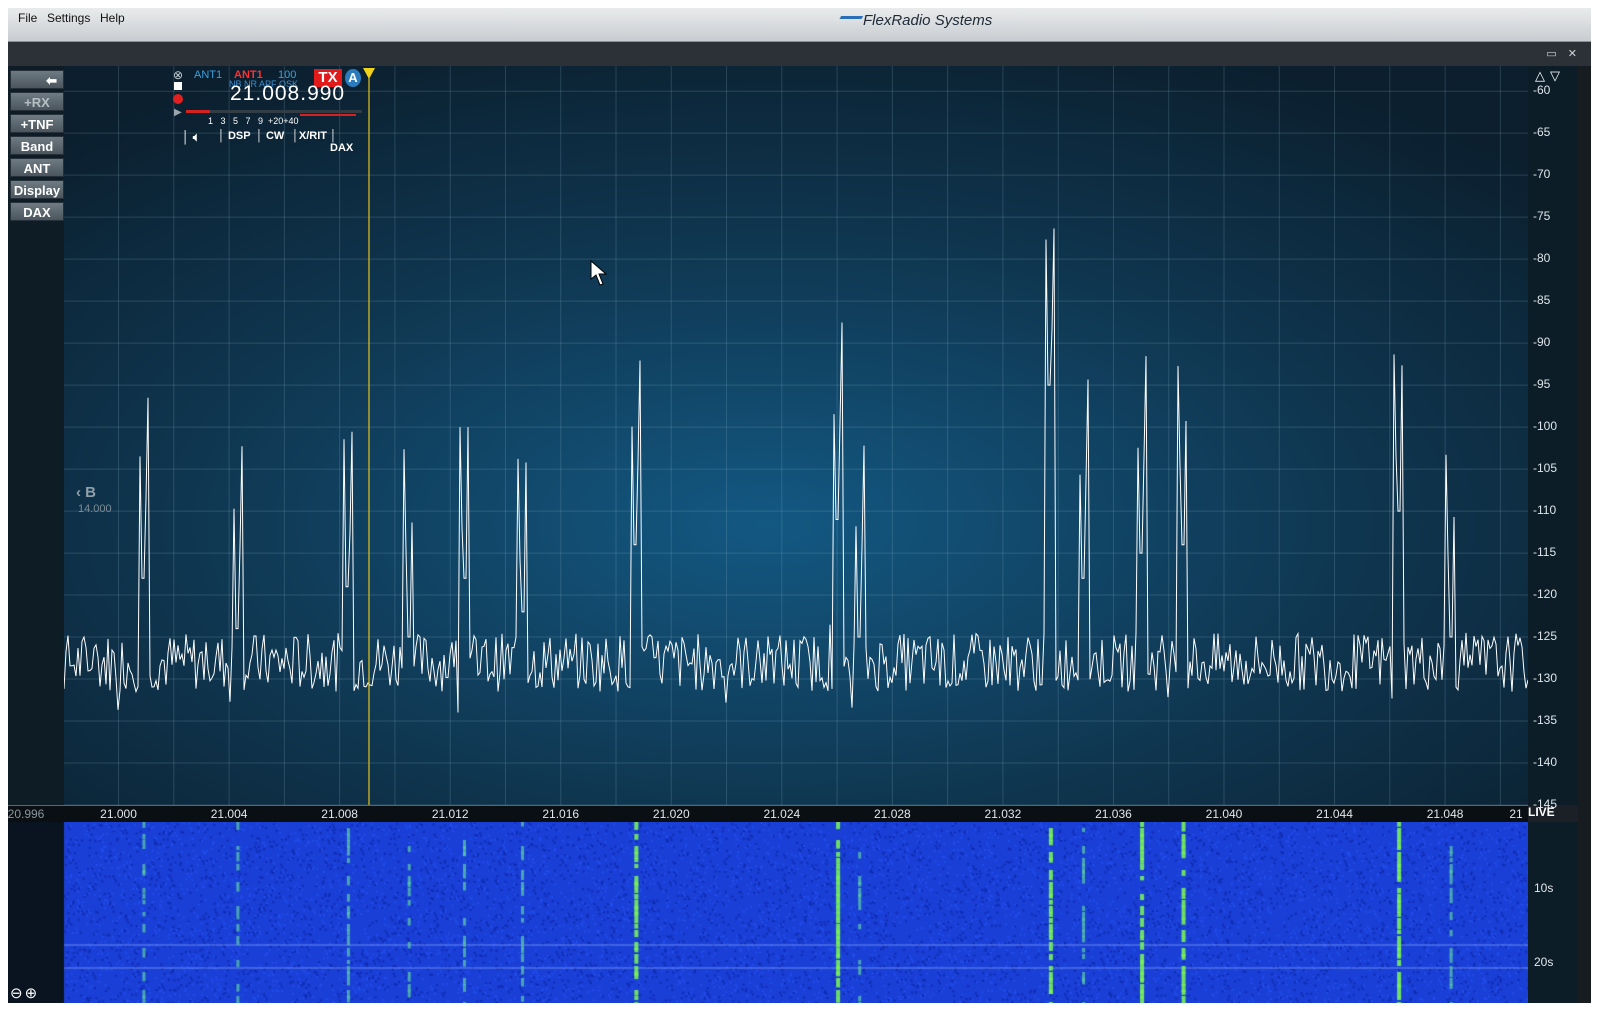 The height and width of the screenshot is (1011, 1600). What do you see at coordinates (1113, 814) in the screenshot?
I see `frequency-label: 21.036` at bounding box center [1113, 814].